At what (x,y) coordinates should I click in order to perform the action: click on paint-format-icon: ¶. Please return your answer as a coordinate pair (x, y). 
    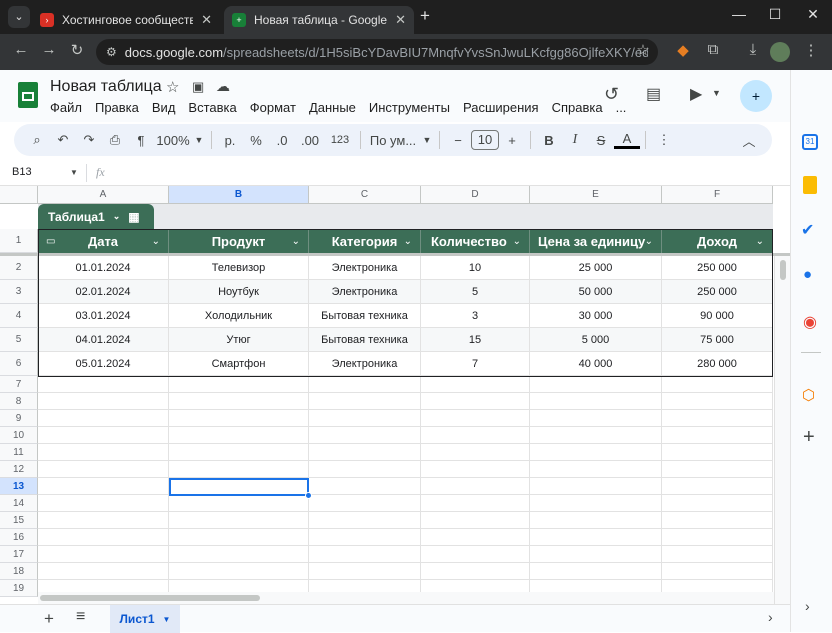
    Looking at the image, I should click on (141, 140).